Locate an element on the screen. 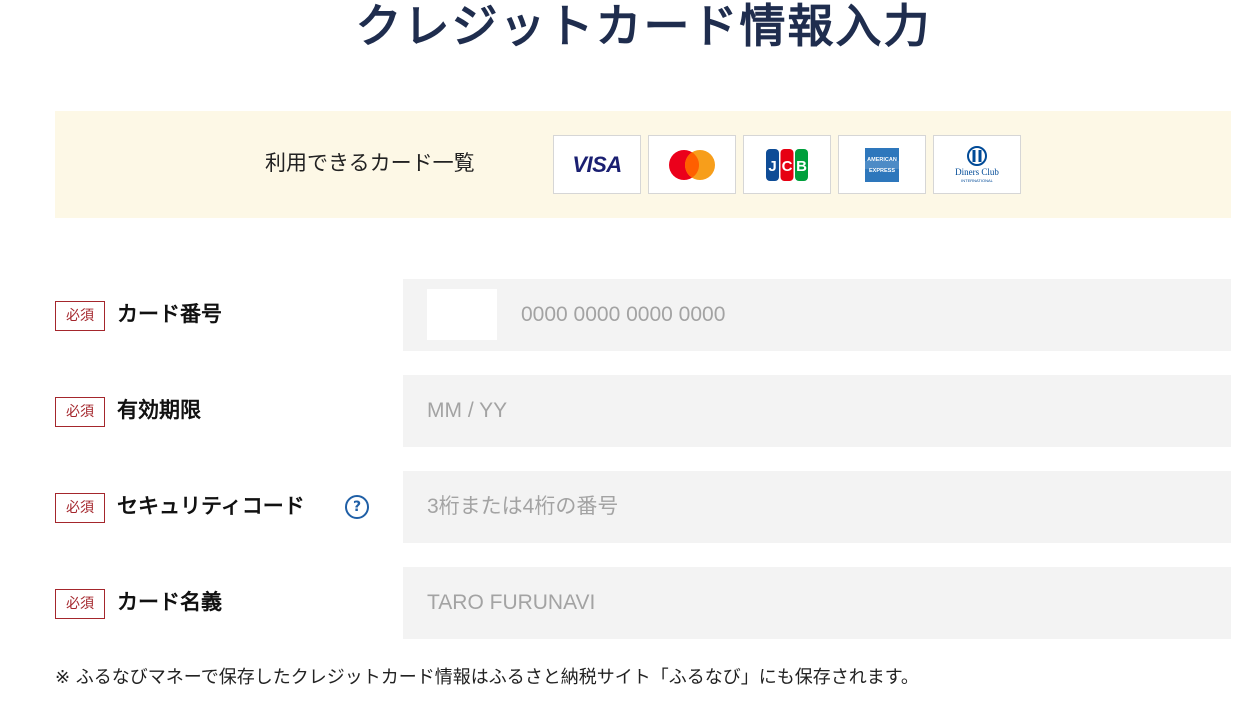 The height and width of the screenshot is (723, 1247). mastercard-circles is located at coordinates (692, 164).